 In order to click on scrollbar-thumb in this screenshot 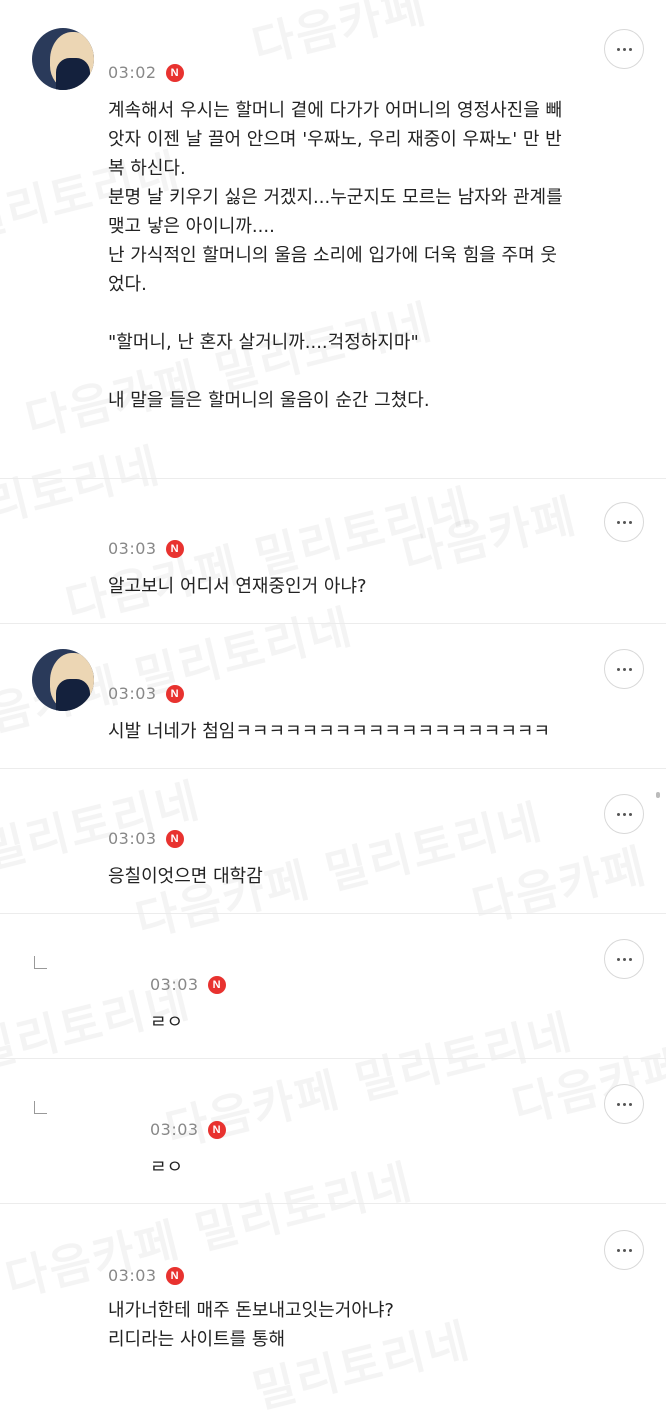, I will do `click(658, 795)`.